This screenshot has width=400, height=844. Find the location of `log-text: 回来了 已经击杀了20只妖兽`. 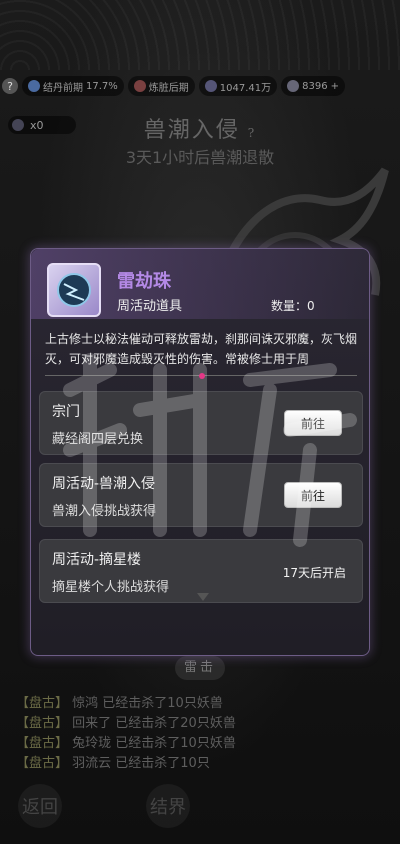

log-text: 回来了 已经击杀了20只妖兽 is located at coordinates (154, 723).